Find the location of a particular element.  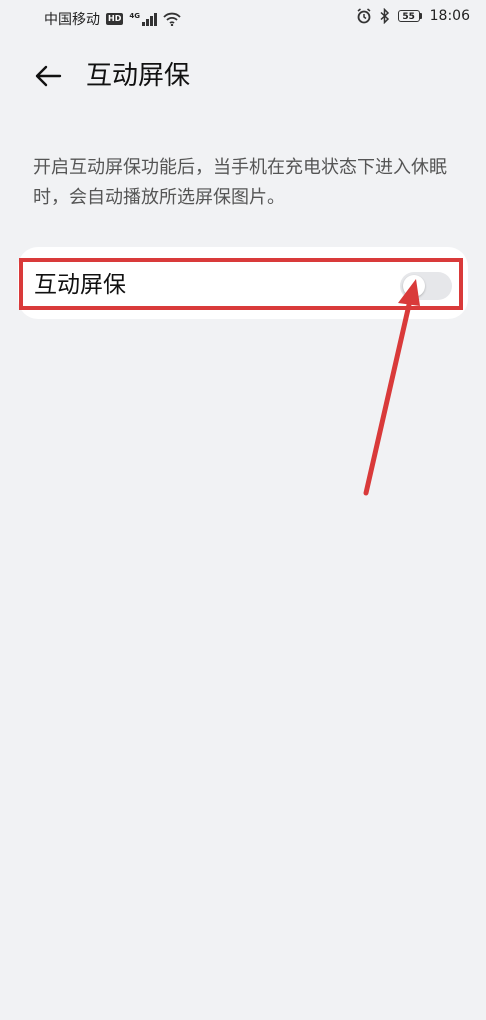

battery-level: 55 is located at coordinates (408, 16).